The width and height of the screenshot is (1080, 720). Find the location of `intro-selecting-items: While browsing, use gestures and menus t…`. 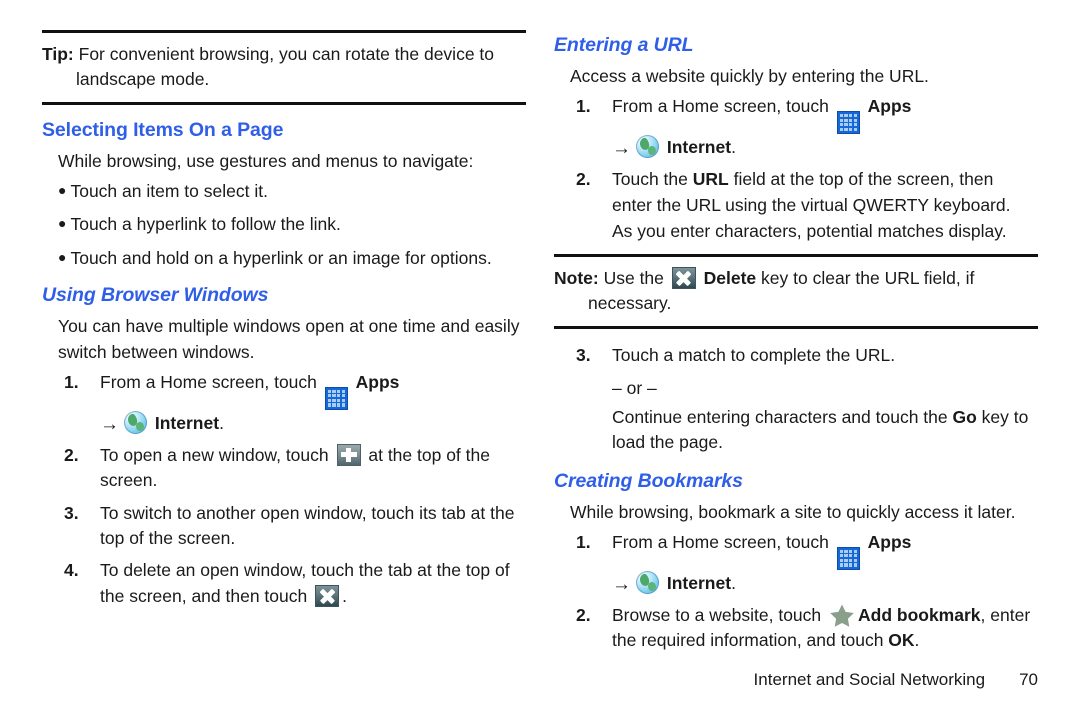

intro-selecting-items: While browsing, use gestures and menus t… is located at coordinates (266, 160).